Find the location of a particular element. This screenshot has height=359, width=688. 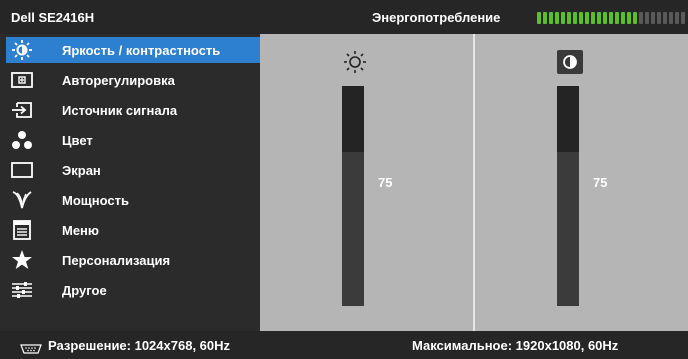

menu-item-brightness-contrast: Яркость / контрастность is located at coordinates (133, 50).